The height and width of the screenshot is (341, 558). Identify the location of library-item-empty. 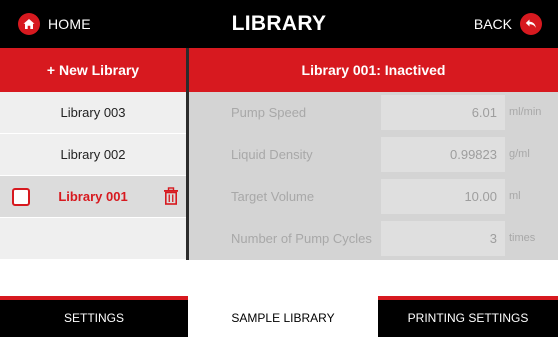
(93, 238).